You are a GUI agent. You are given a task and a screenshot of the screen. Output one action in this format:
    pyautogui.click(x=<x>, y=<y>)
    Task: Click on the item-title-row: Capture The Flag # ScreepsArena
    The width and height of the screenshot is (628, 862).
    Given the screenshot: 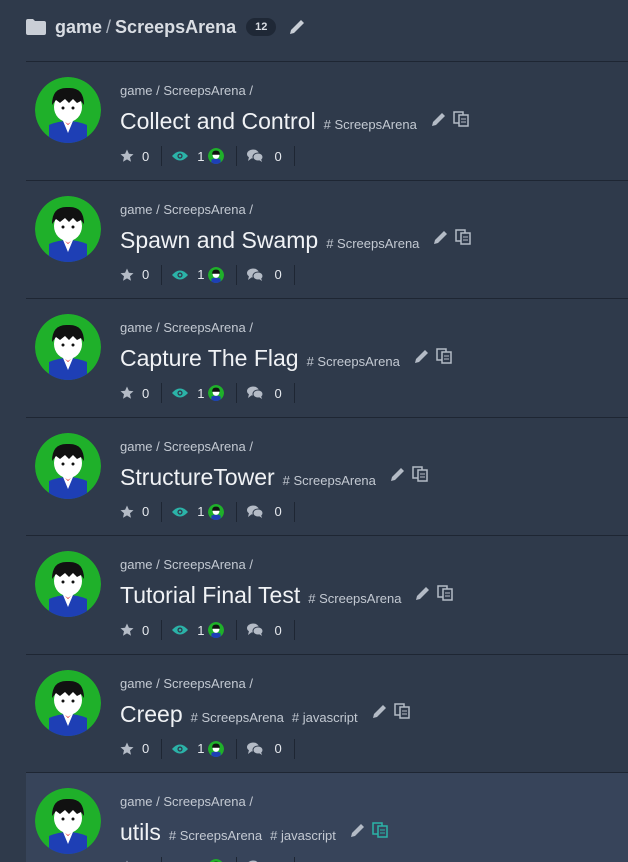 What is the action you would take?
    pyautogui.click(x=286, y=358)
    